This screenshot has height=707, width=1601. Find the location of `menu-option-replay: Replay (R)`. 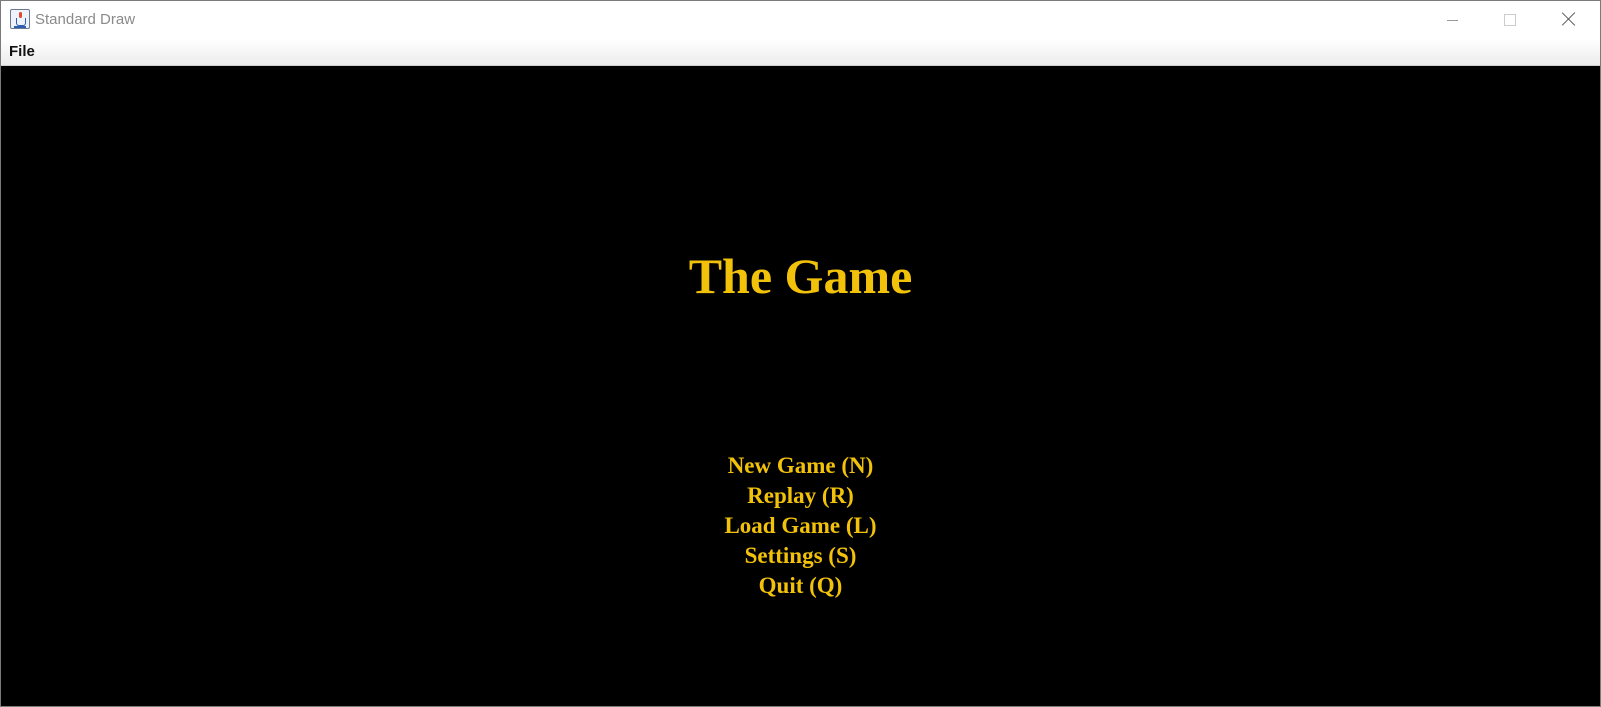

menu-option-replay: Replay (R) is located at coordinates (800, 496).